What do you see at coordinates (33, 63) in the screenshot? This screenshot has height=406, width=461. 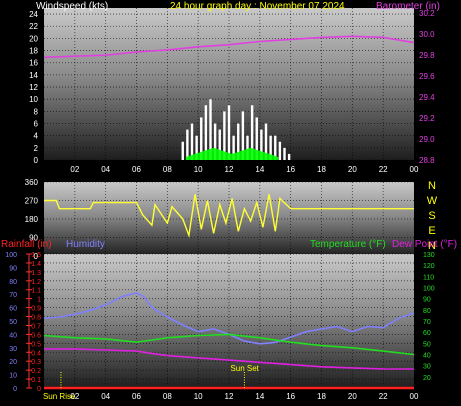 I see `windspeed-tick-label: 16` at bounding box center [33, 63].